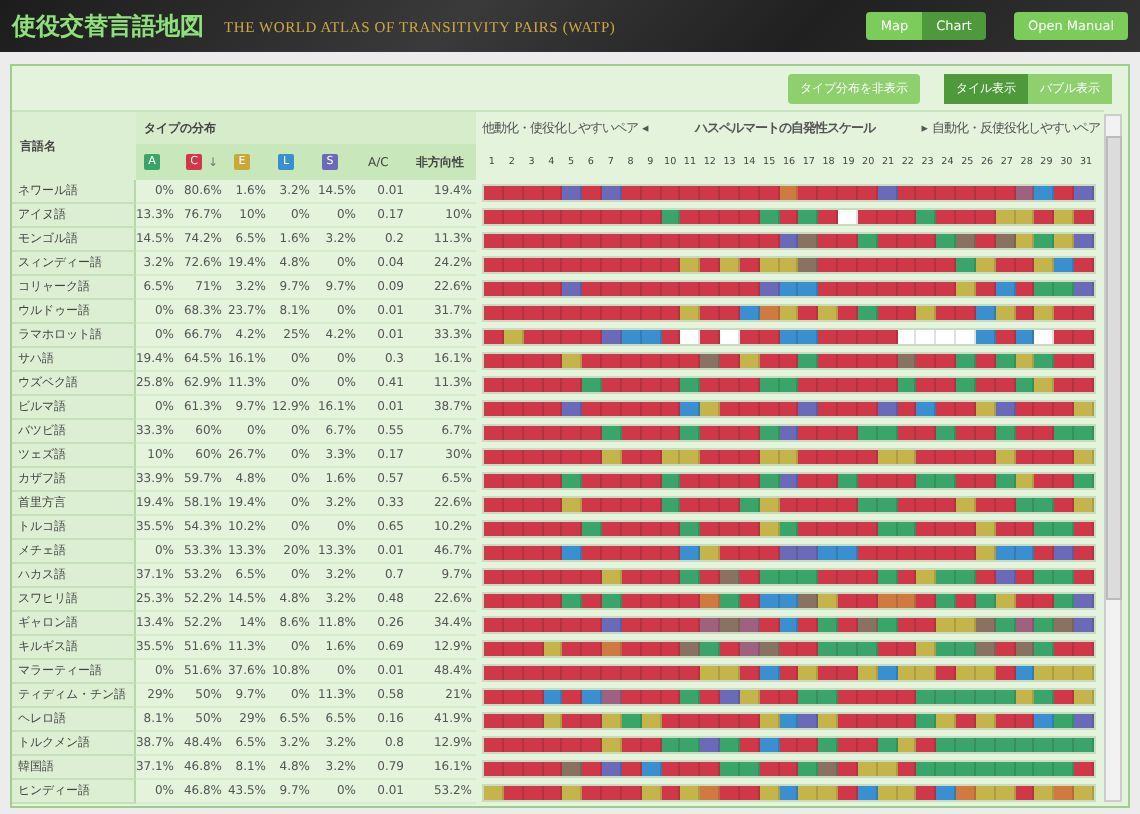  Describe the element at coordinates (1113, 458) in the screenshot. I see `scrollbar` at that location.